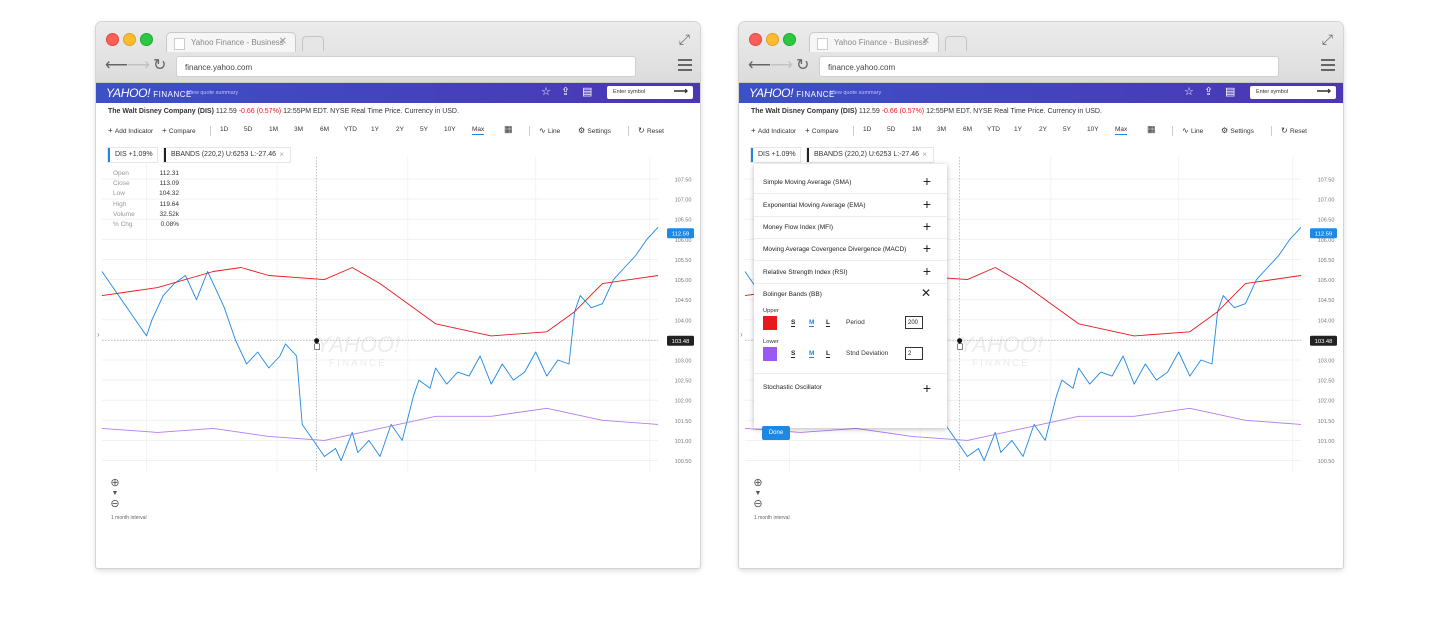 Image resolution: width=1440 pixels, height=636 pixels. I want to click on std-deviation-input: 2, so click(914, 353).